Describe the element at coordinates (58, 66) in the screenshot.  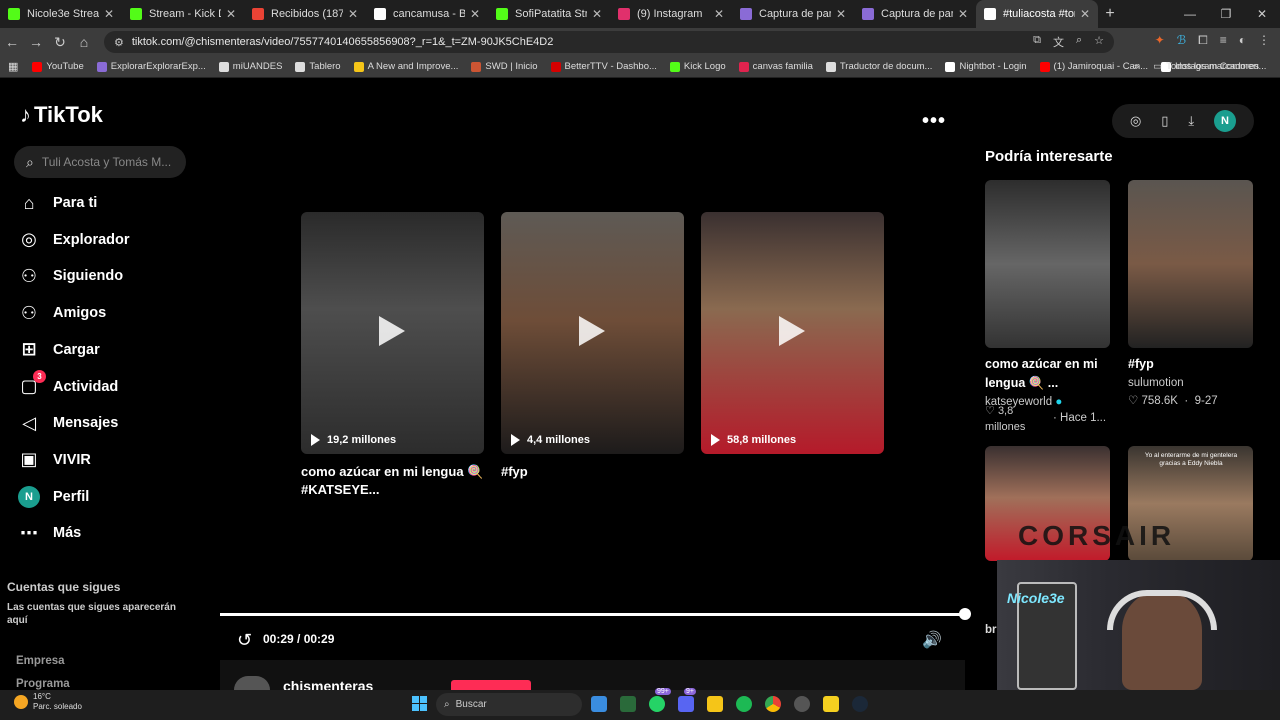
I see `bookmark-item: YouTube` at that location.